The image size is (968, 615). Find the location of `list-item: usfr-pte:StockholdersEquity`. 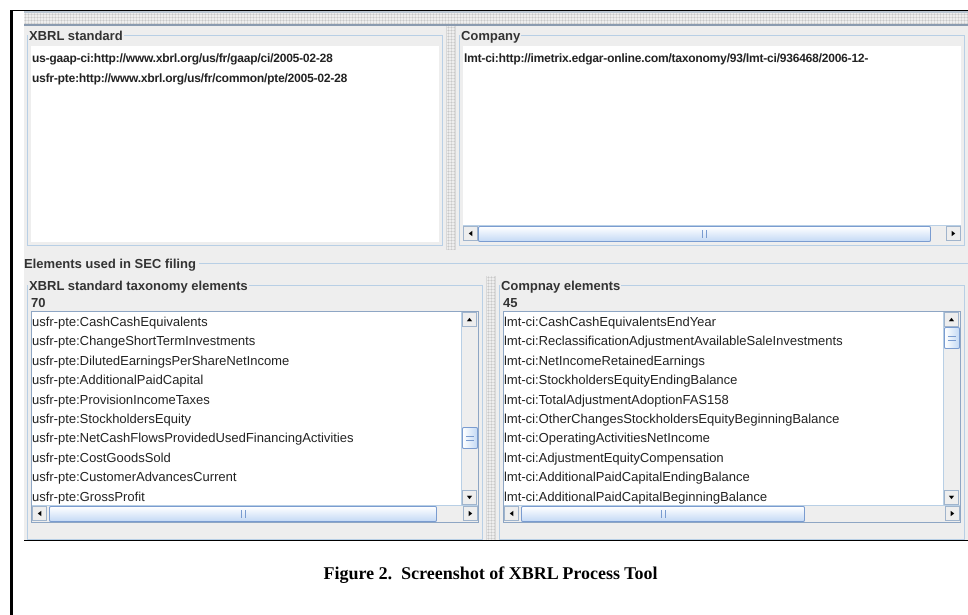

list-item: usfr-pte:StockholdersEquity is located at coordinates (111, 418).